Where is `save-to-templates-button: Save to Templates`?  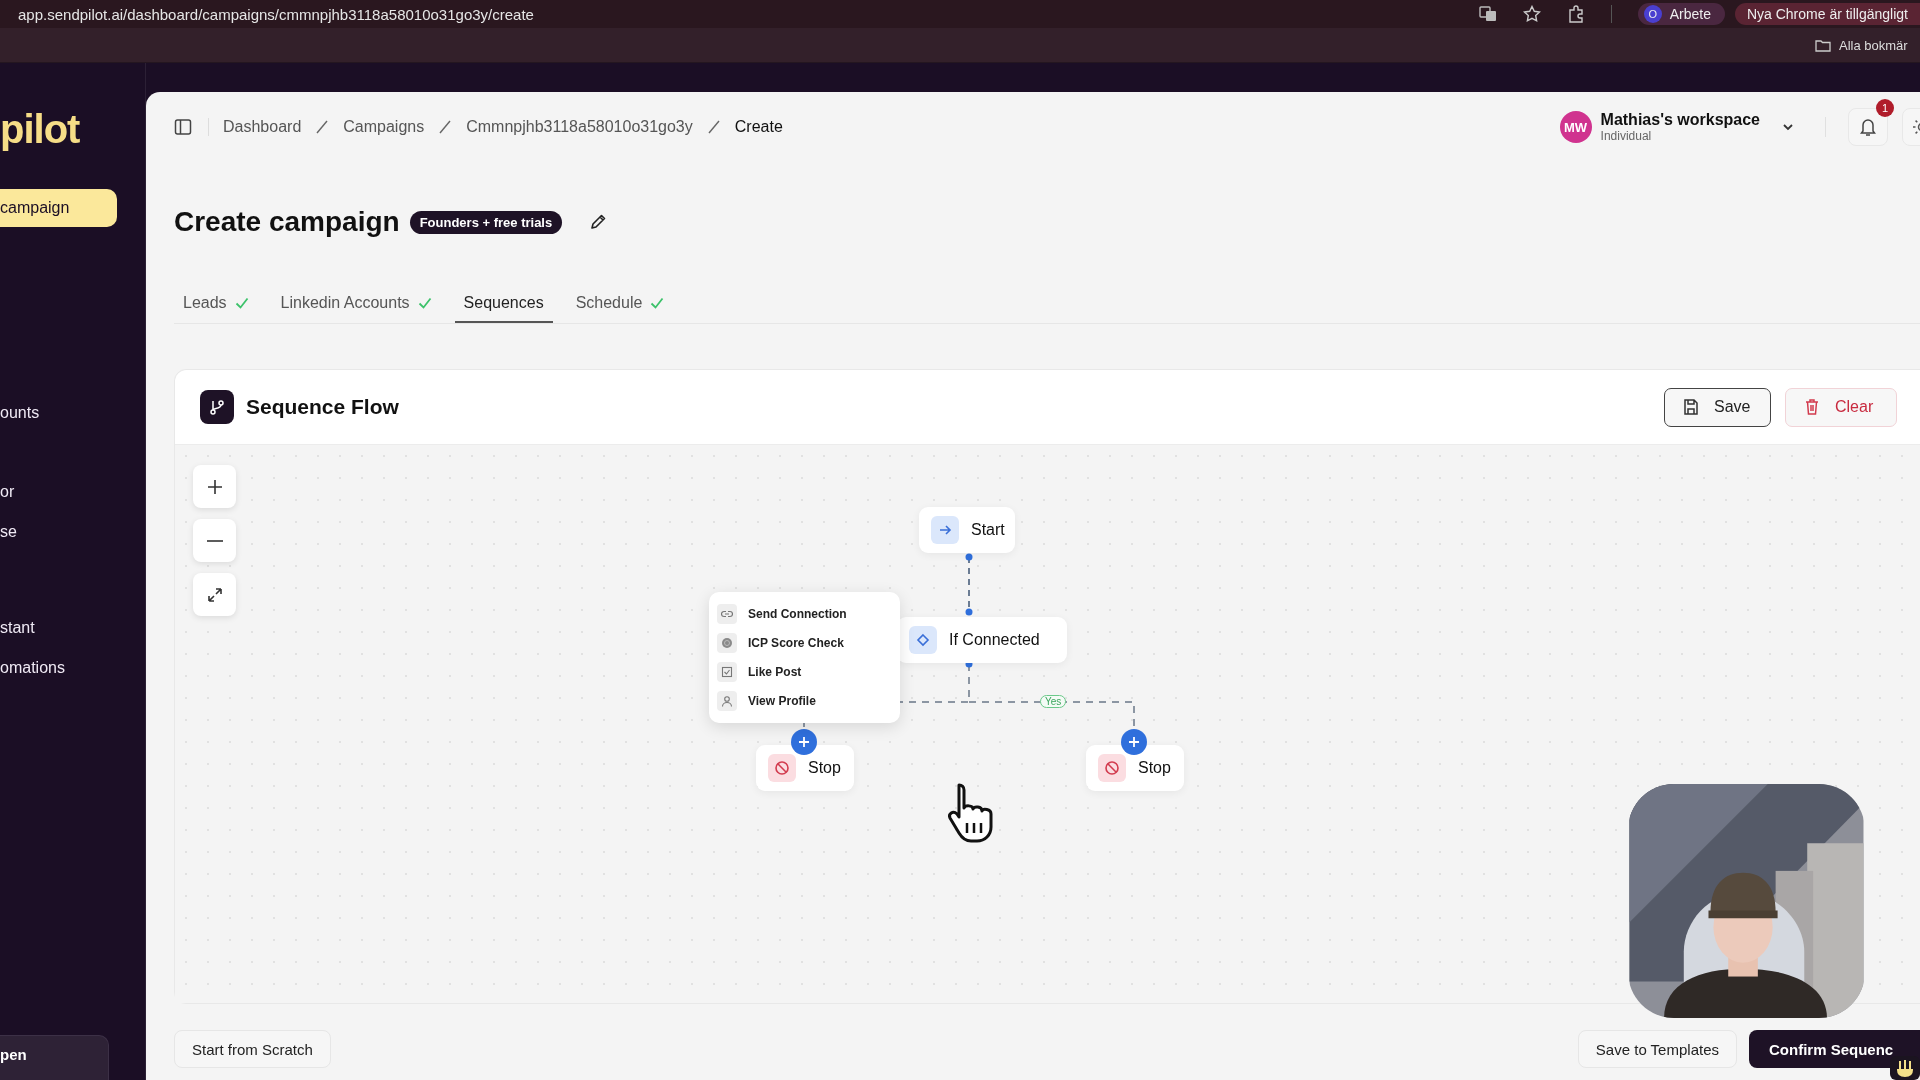 save-to-templates-button: Save to Templates is located at coordinates (1657, 1049).